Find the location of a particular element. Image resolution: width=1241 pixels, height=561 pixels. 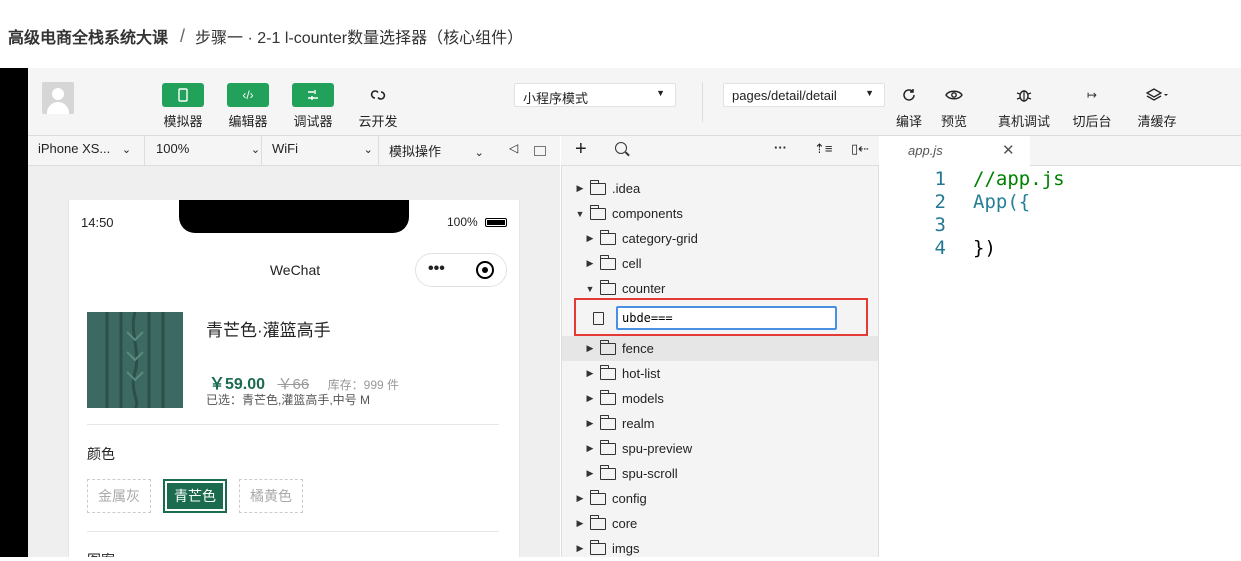

search-icon is located at coordinates (622, 149).